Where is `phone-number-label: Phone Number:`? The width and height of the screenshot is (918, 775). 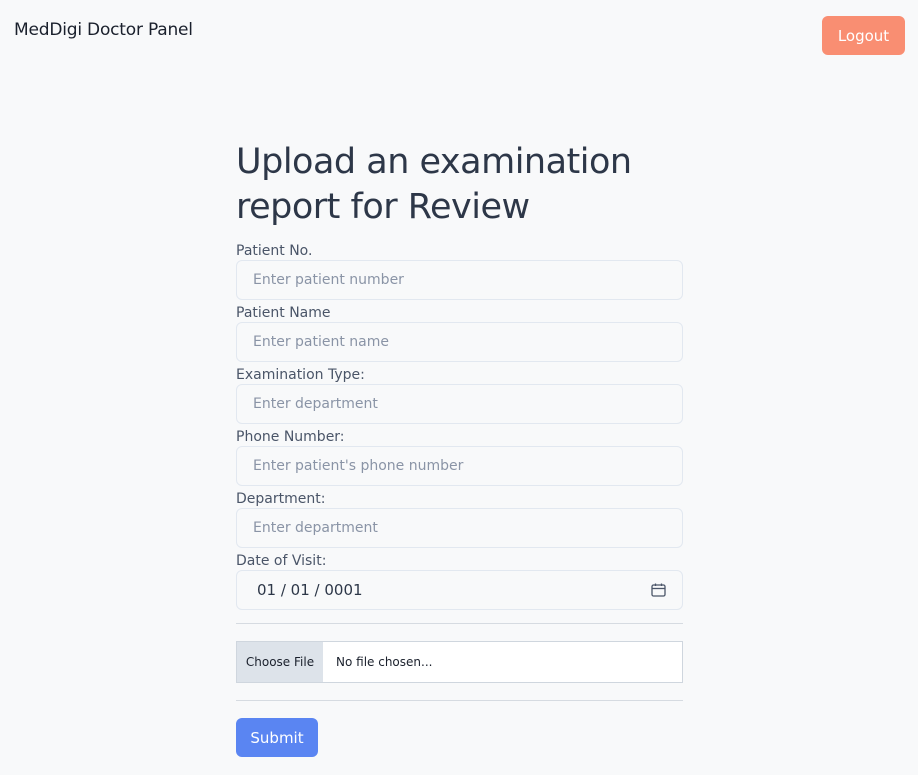 phone-number-label: Phone Number: is located at coordinates (290, 437).